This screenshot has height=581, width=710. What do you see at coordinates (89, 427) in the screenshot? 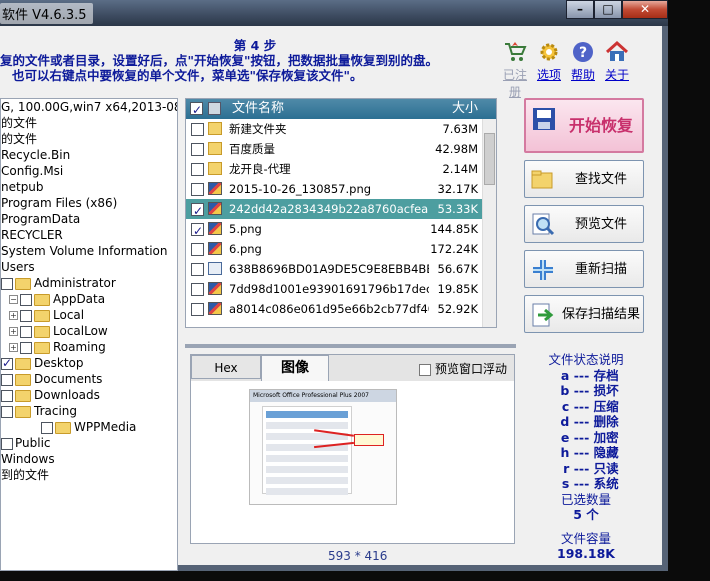
I see `tree-node: WPPMedia` at bounding box center [89, 427].